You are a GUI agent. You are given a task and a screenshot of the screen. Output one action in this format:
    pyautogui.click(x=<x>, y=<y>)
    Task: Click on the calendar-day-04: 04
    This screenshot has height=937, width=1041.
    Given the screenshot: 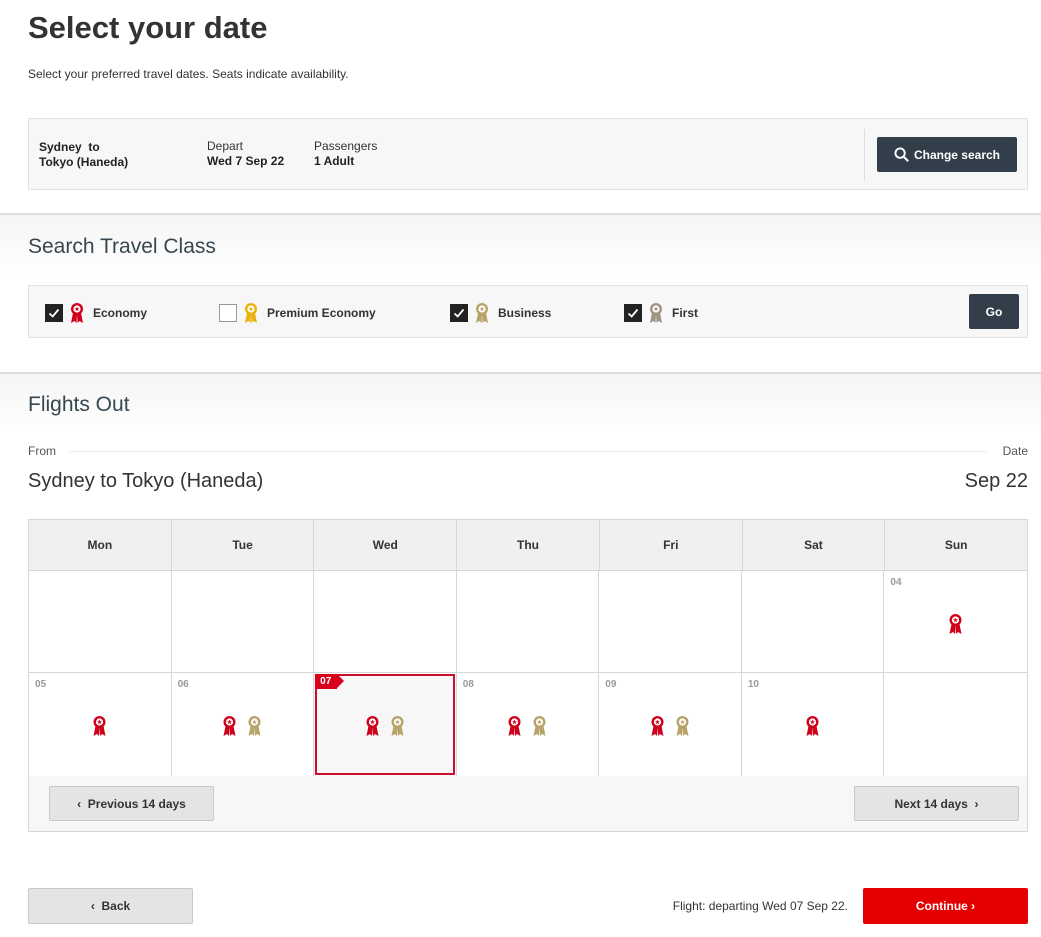 What is the action you would take?
    pyautogui.click(x=955, y=622)
    